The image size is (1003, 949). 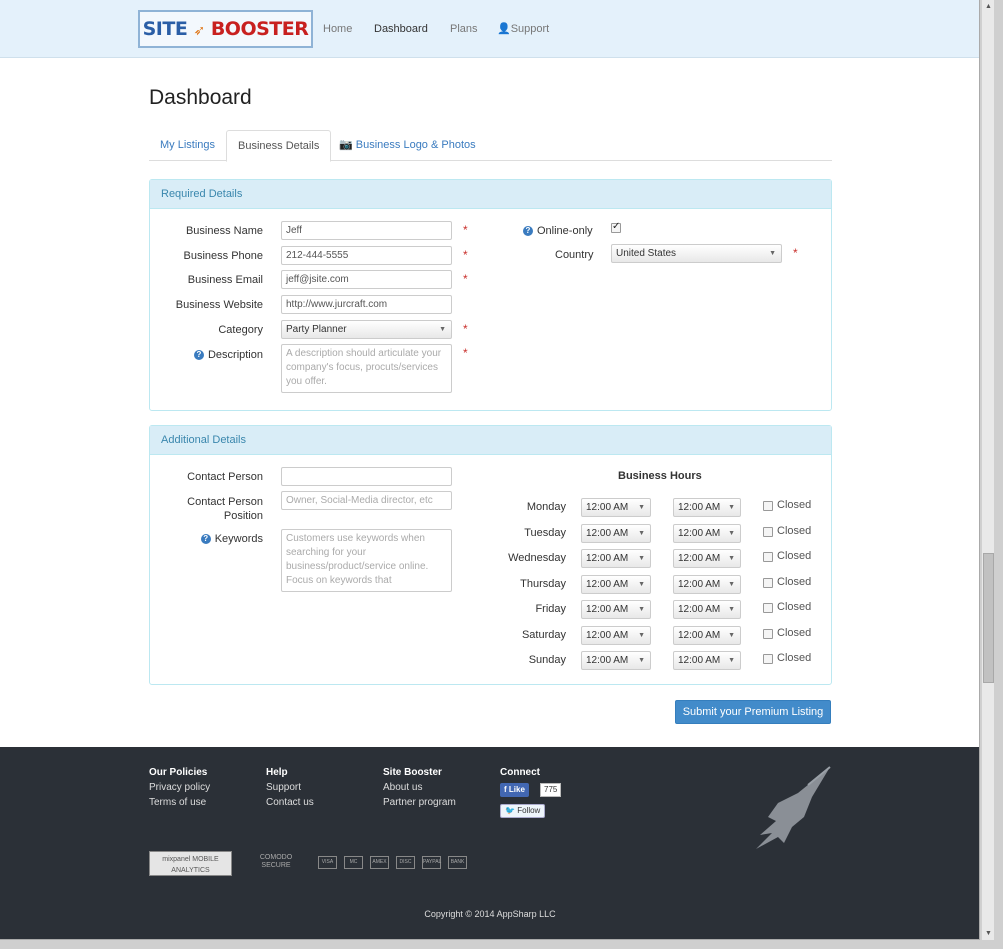 I want to click on user-icon: 👤, so click(x=504, y=29).